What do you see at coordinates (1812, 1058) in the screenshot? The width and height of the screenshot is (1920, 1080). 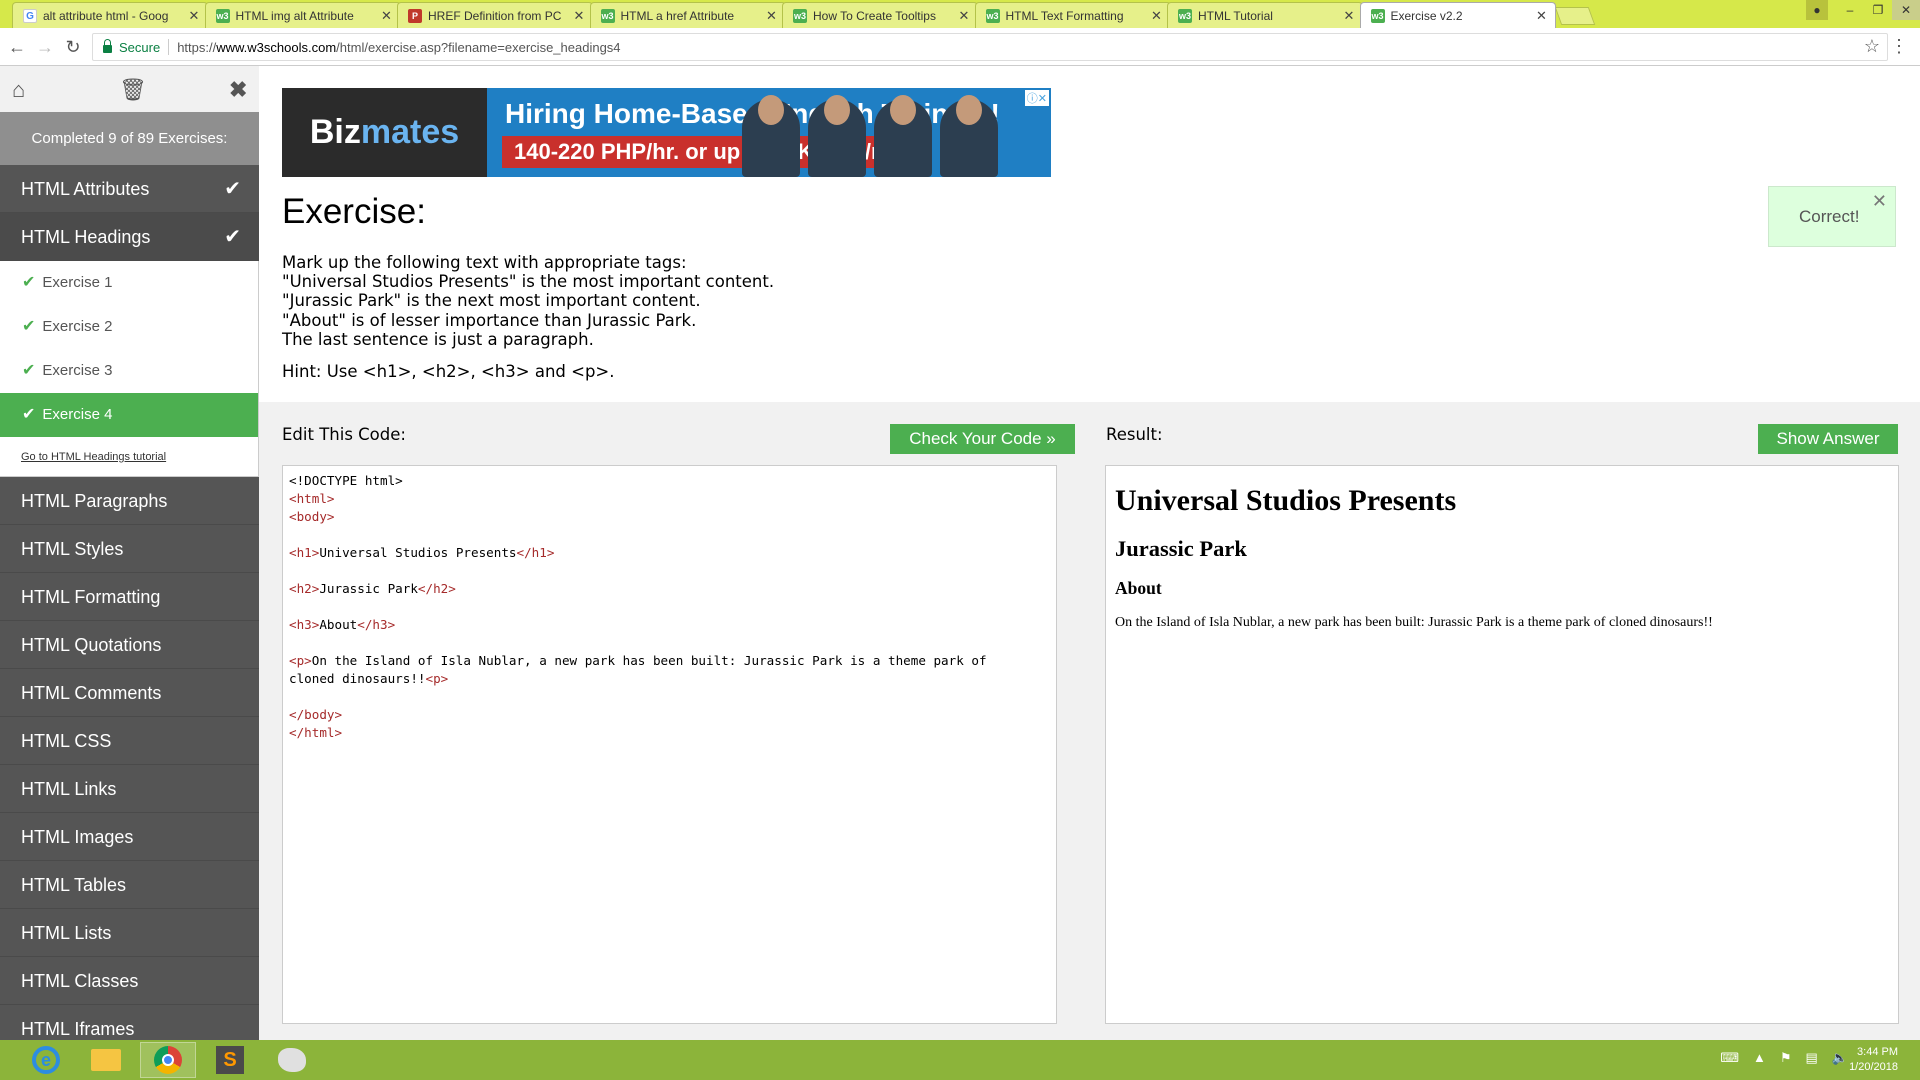 I see `network-icon: ▤` at bounding box center [1812, 1058].